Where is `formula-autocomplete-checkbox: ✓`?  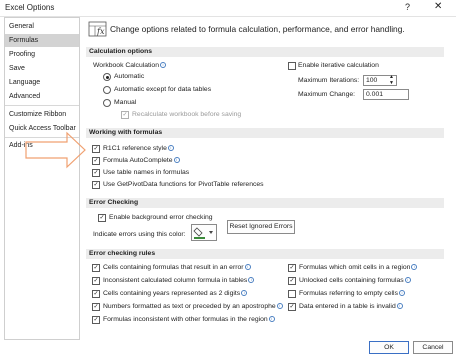
formula-autocomplete-checkbox: ✓ is located at coordinates (96, 161).